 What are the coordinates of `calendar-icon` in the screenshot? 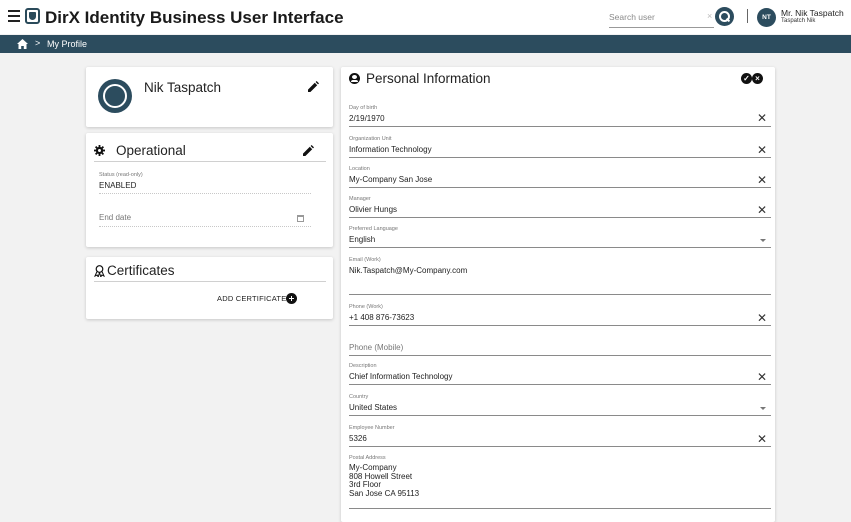 It's located at (300, 218).